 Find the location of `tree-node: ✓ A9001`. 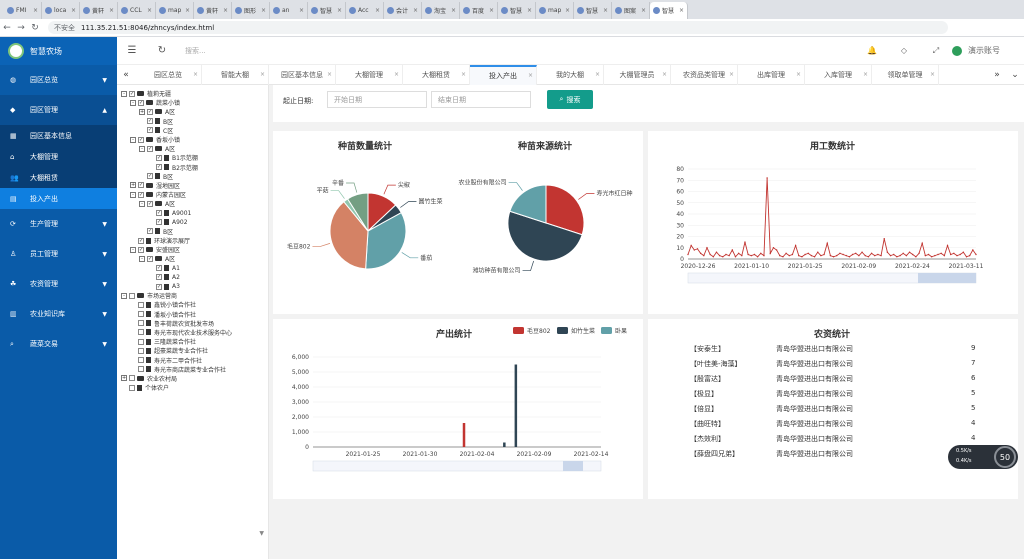

tree-node: ✓ A9001 is located at coordinates (192, 212).